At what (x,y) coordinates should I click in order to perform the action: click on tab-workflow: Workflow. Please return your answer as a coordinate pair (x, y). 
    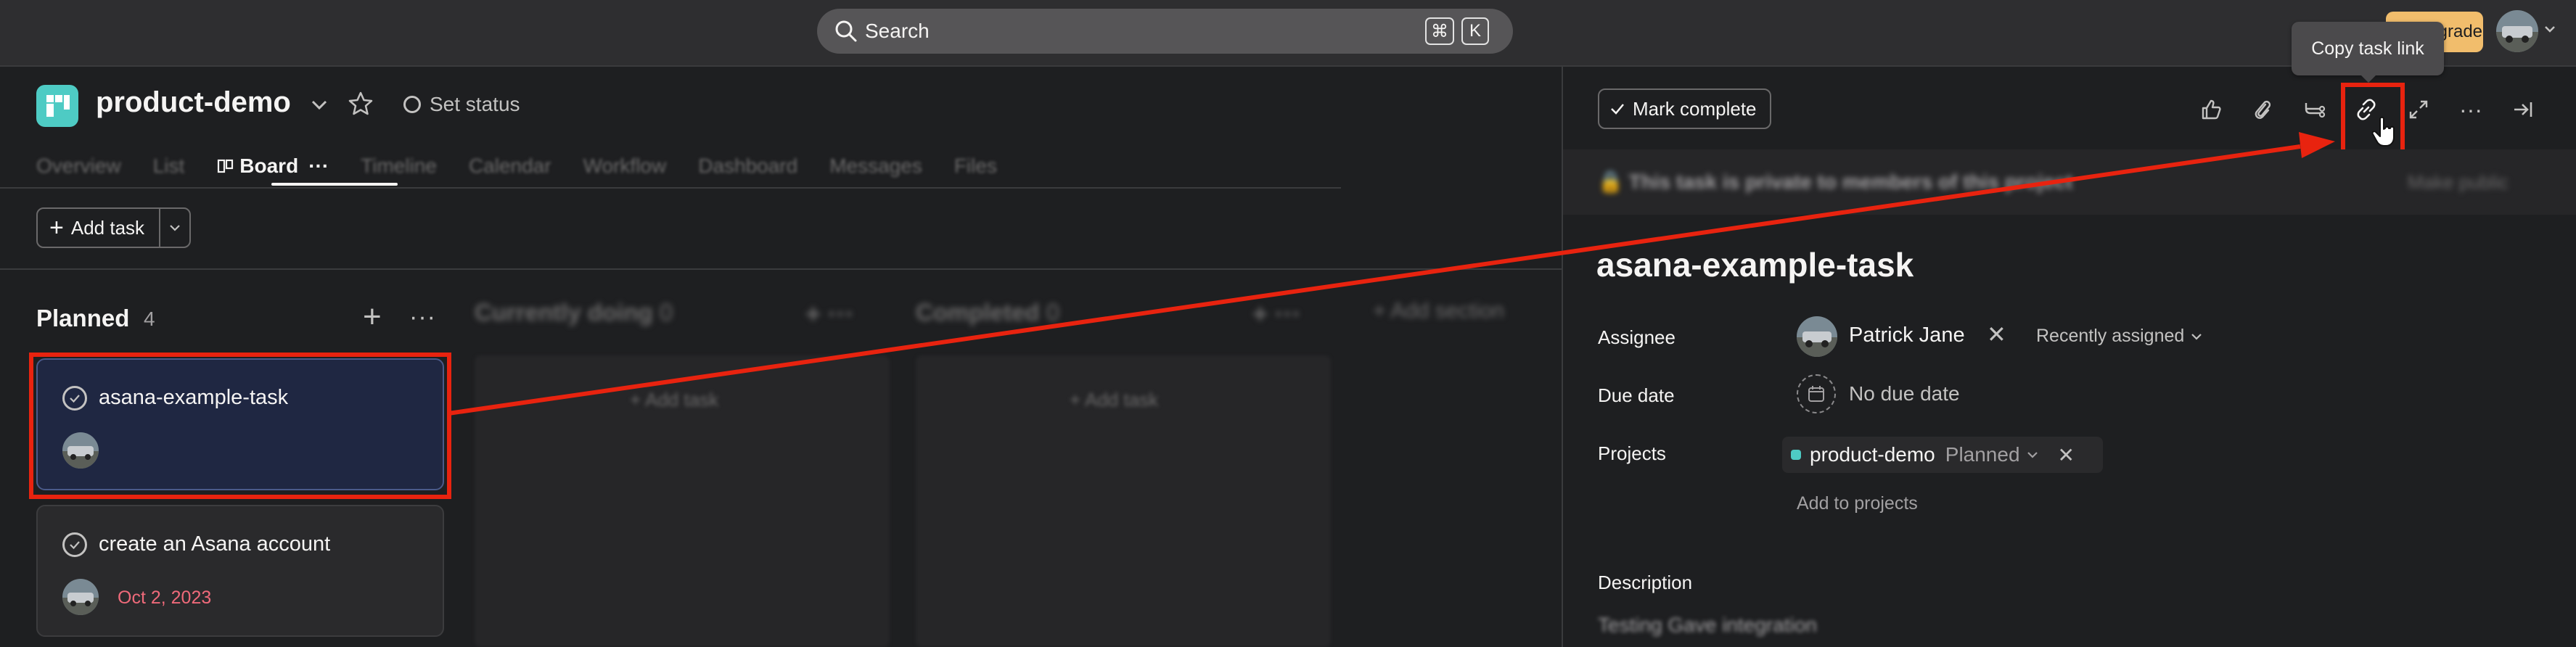
    Looking at the image, I should click on (625, 166).